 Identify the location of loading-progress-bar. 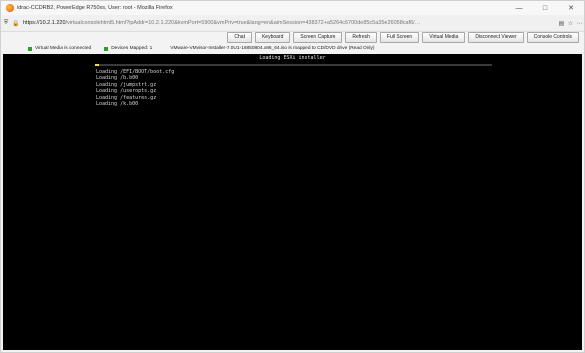
(293, 65).